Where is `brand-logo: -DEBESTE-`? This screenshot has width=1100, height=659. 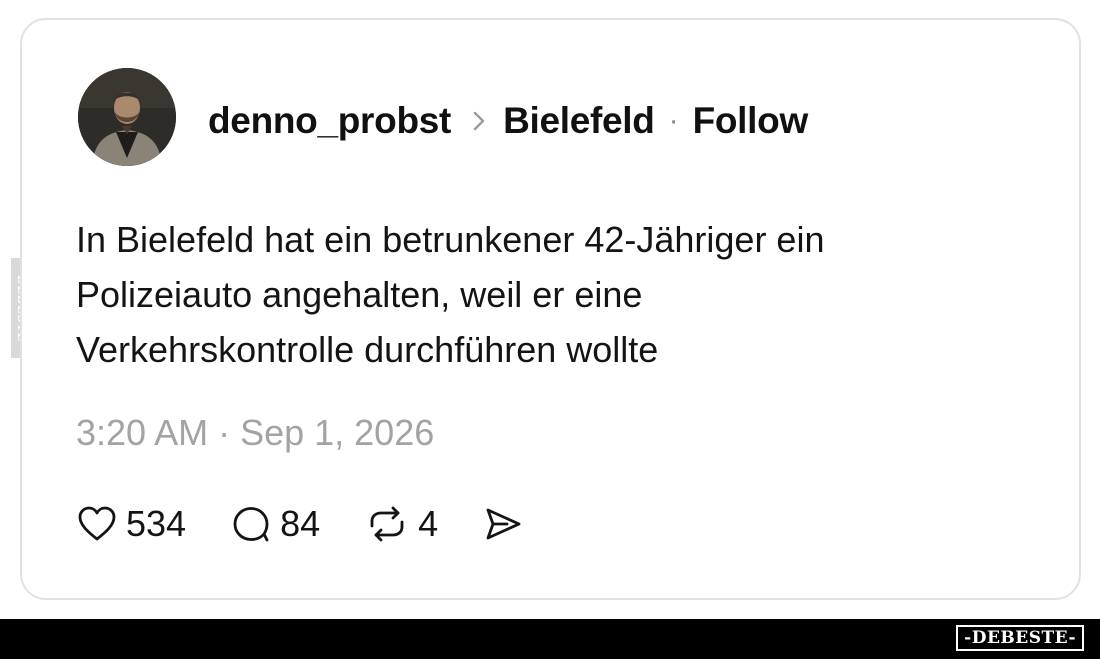
brand-logo: -DEBESTE- is located at coordinates (1020, 638).